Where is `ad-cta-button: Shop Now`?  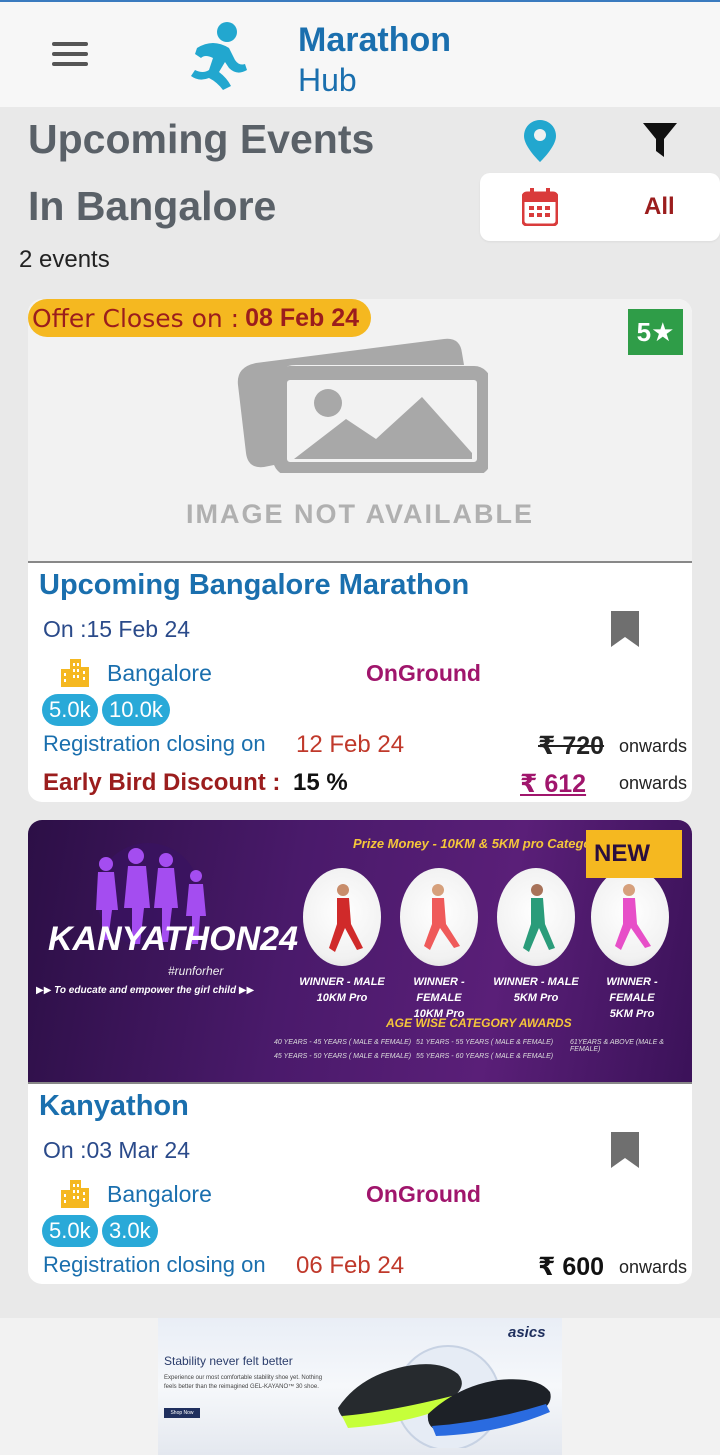 ad-cta-button: Shop Now is located at coordinates (182, 1413).